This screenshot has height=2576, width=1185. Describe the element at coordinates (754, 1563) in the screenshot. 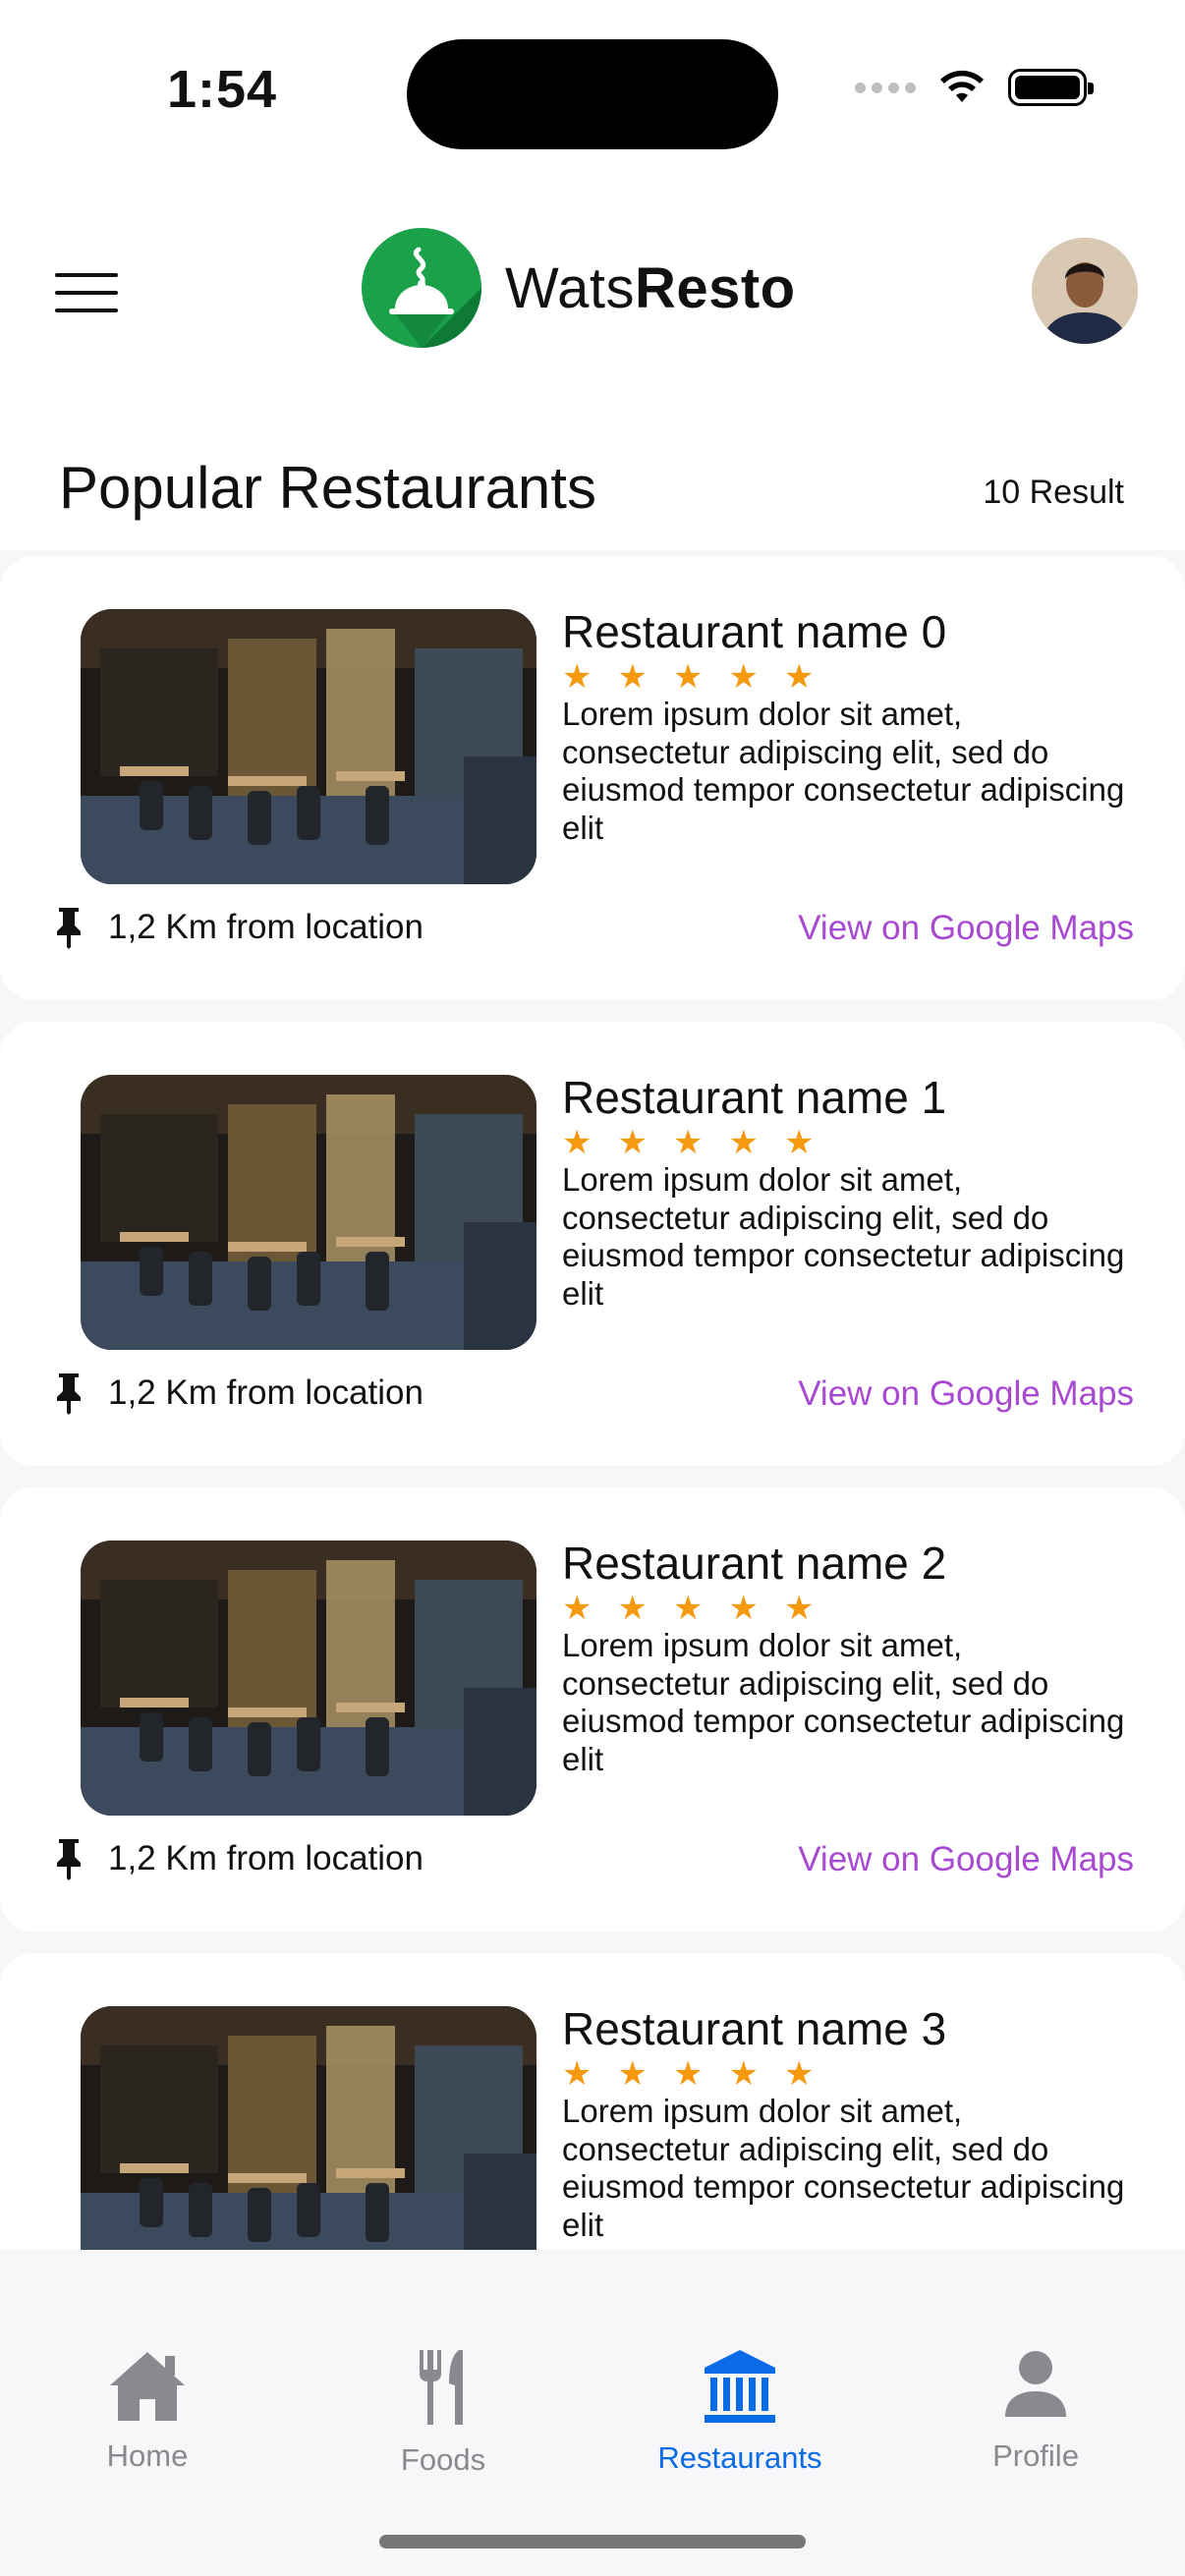

I see `restaurant-name: Restaurant name 2` at that location.